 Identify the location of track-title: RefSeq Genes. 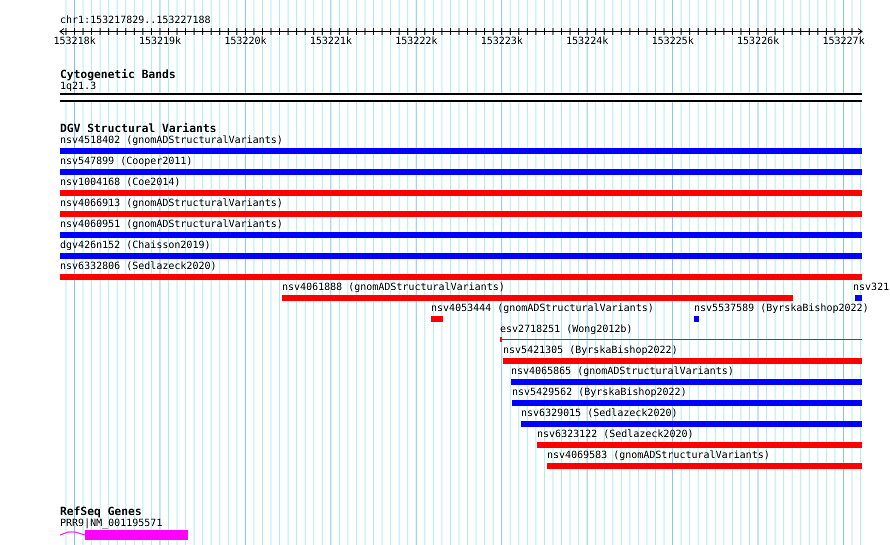
(101, 511).